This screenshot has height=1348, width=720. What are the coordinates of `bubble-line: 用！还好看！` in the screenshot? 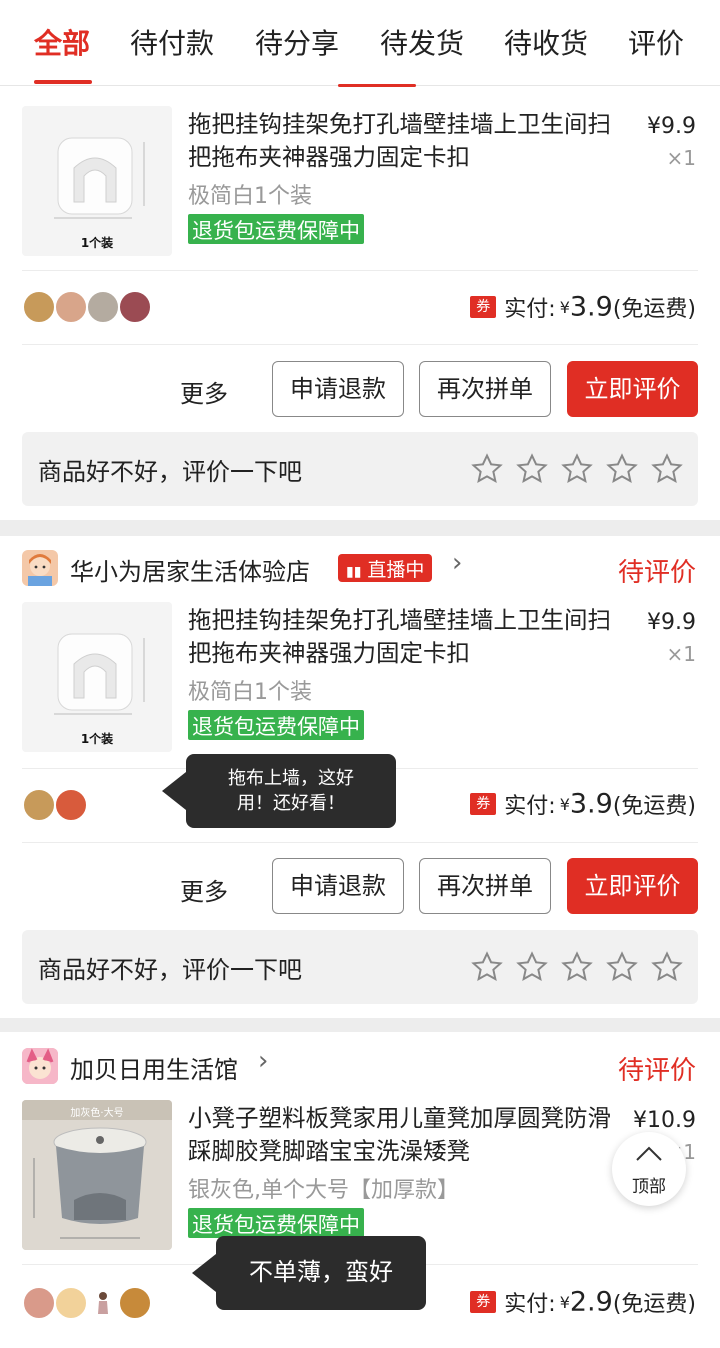 It's located at (291, 803).